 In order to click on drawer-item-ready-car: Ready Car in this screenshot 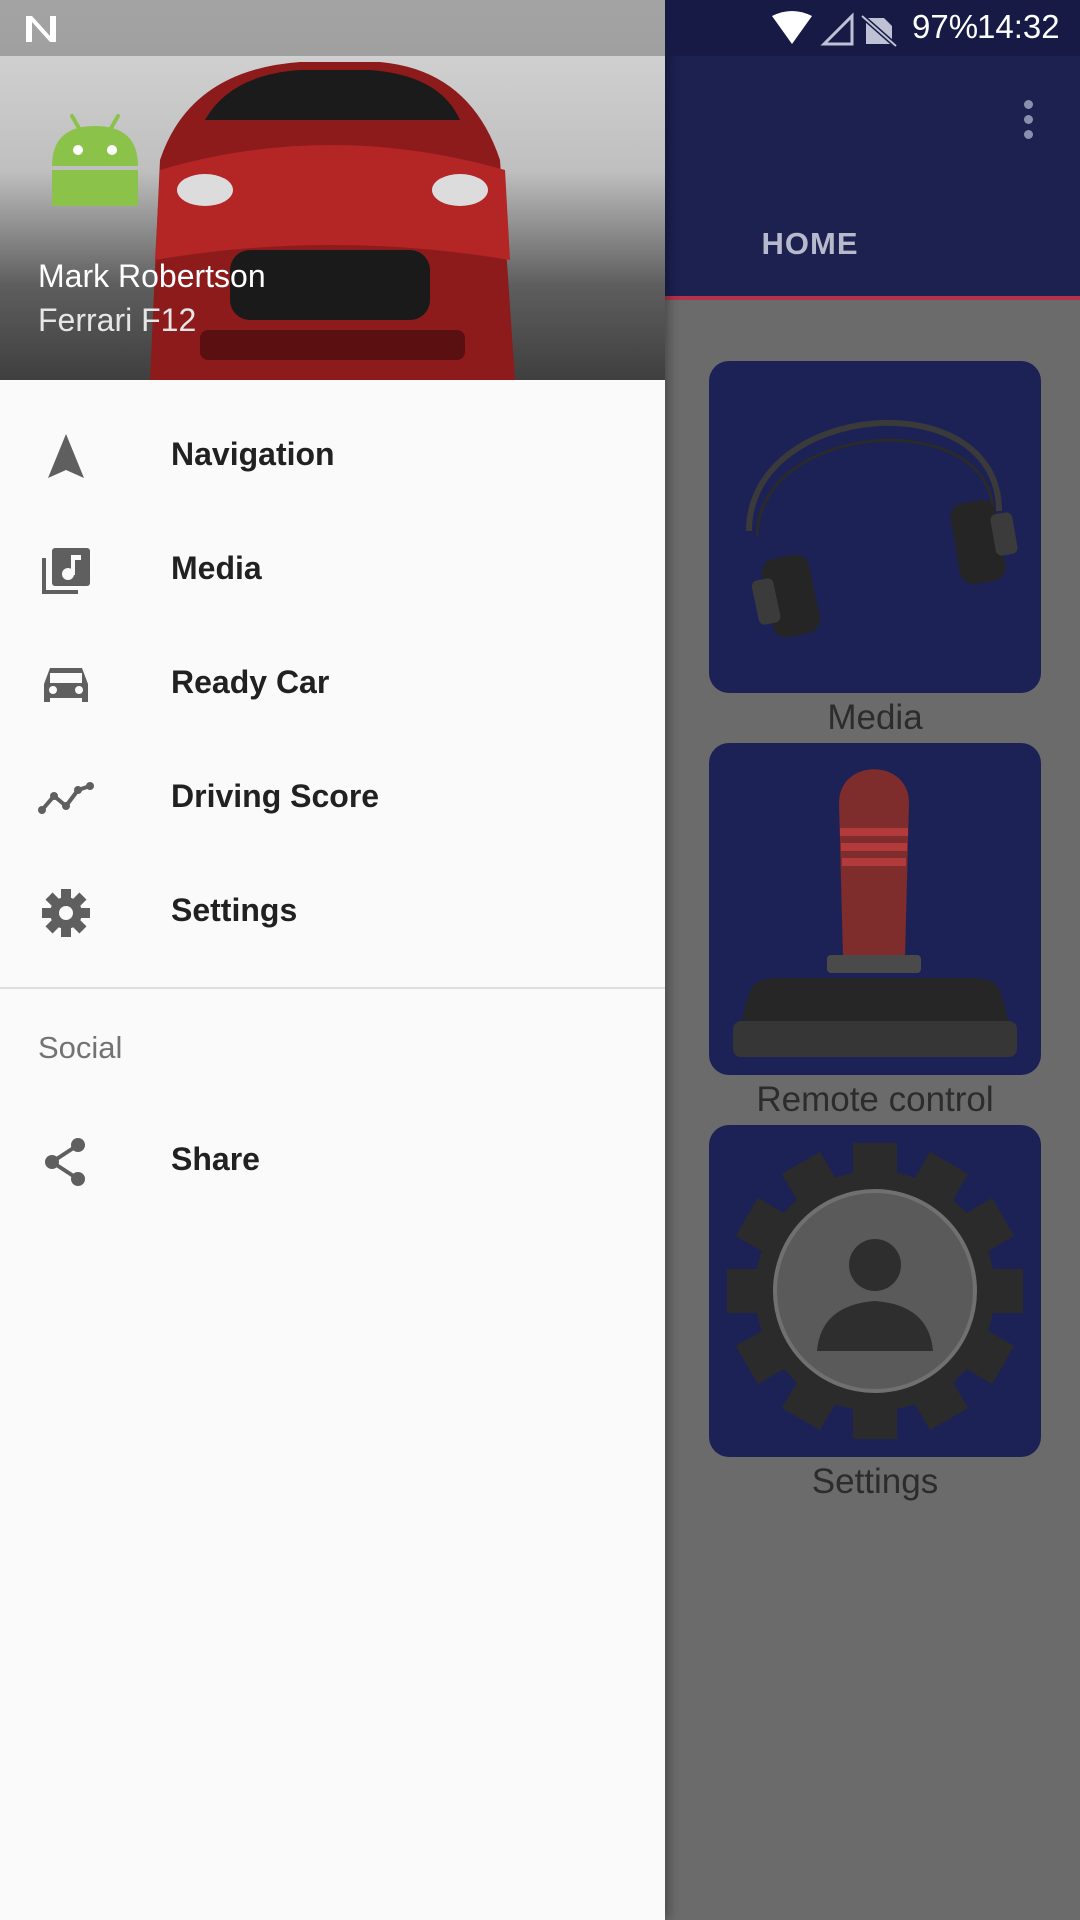, I will do `click(332, 685)`.